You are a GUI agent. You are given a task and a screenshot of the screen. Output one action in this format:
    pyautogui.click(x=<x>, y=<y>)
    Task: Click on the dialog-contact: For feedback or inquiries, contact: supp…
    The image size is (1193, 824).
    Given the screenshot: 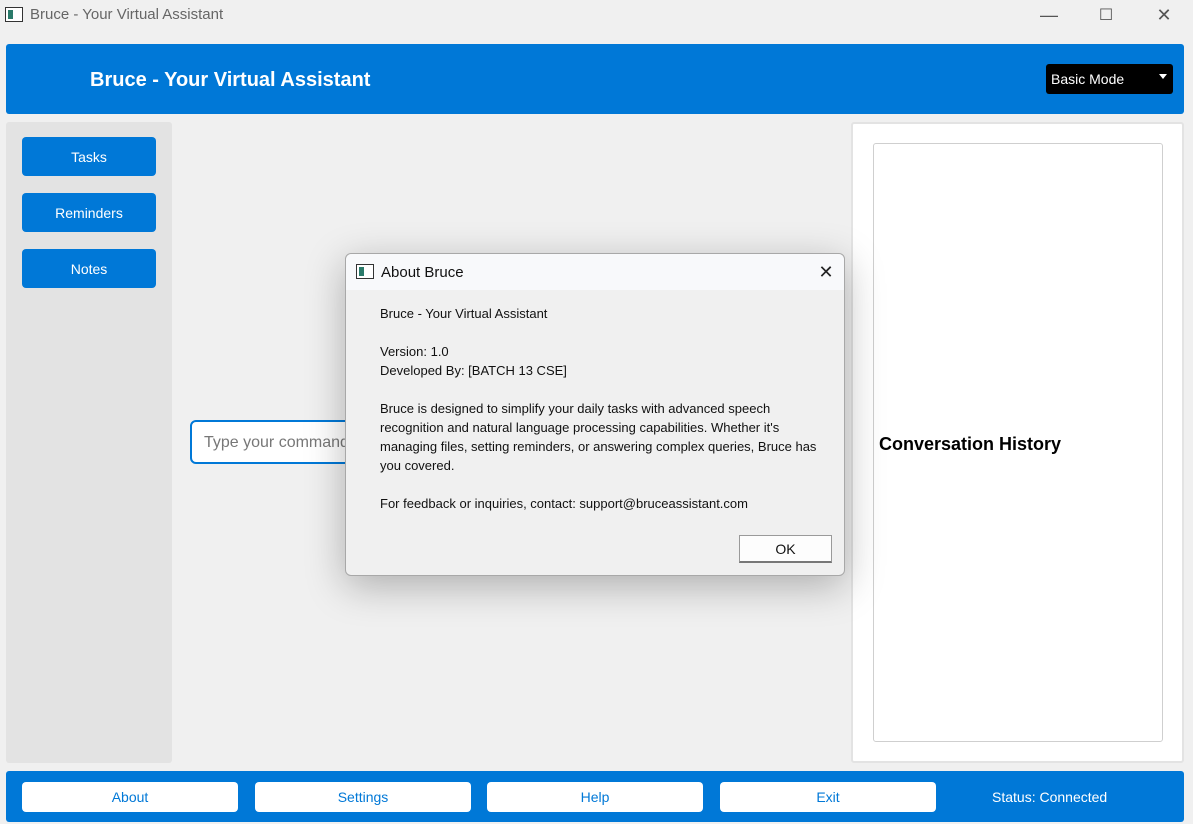 What is the action you would take?
    pyautogui.click(x=564, y=503)
    